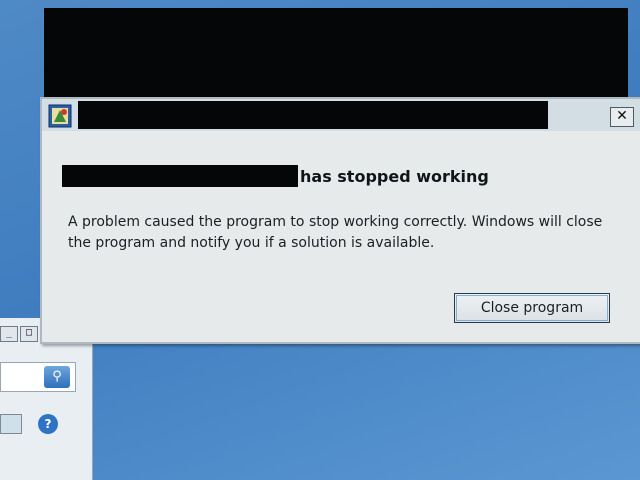 The image size is (640, 480). I want to click on help-icon: ?, so click(48, 424).